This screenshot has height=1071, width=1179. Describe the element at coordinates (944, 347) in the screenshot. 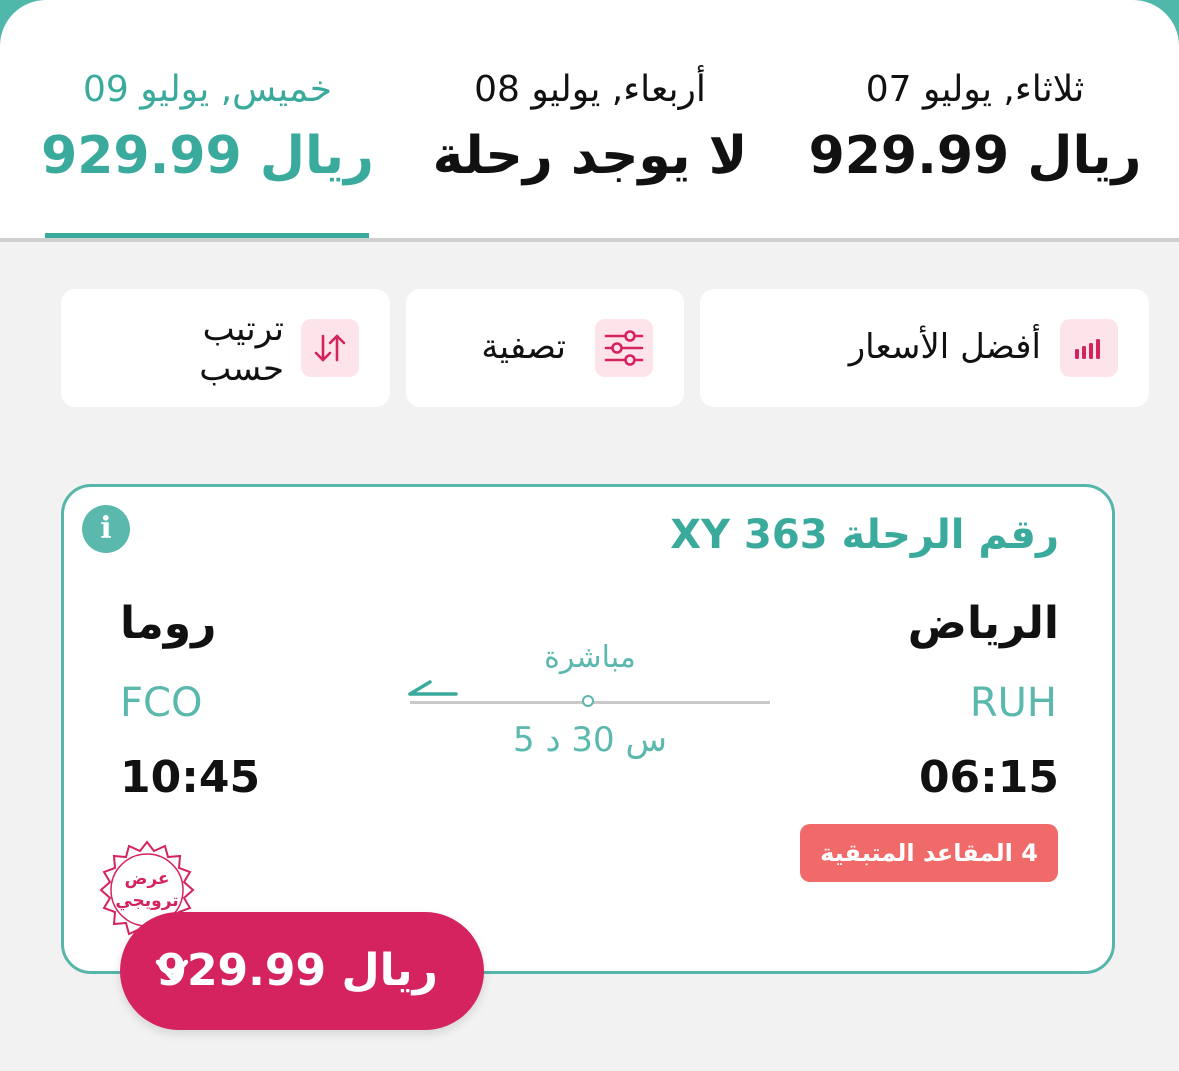

I see `best-prices-label: أفضل الأسعار` at that location.